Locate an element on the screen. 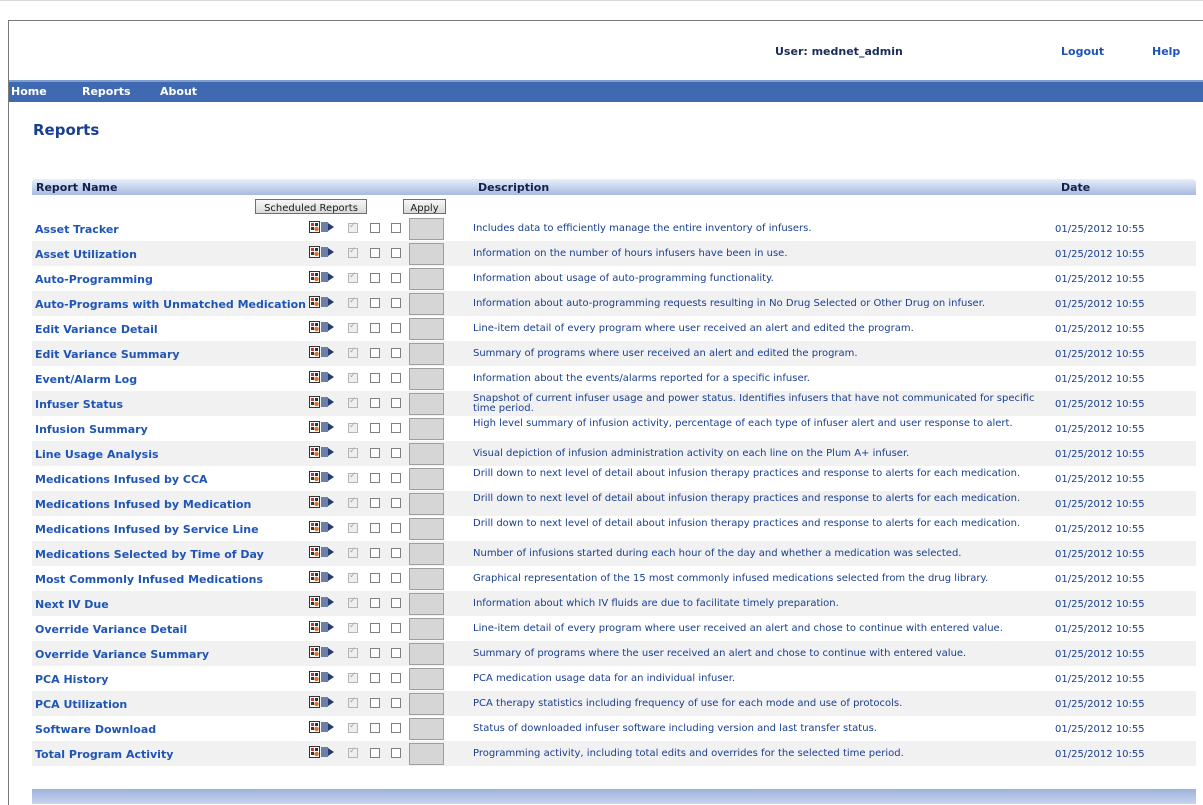 The height and width of the screenshot is (805, 1203). report-name-link: Medications Selected by Time of Day is located at coordinates (149, 554).